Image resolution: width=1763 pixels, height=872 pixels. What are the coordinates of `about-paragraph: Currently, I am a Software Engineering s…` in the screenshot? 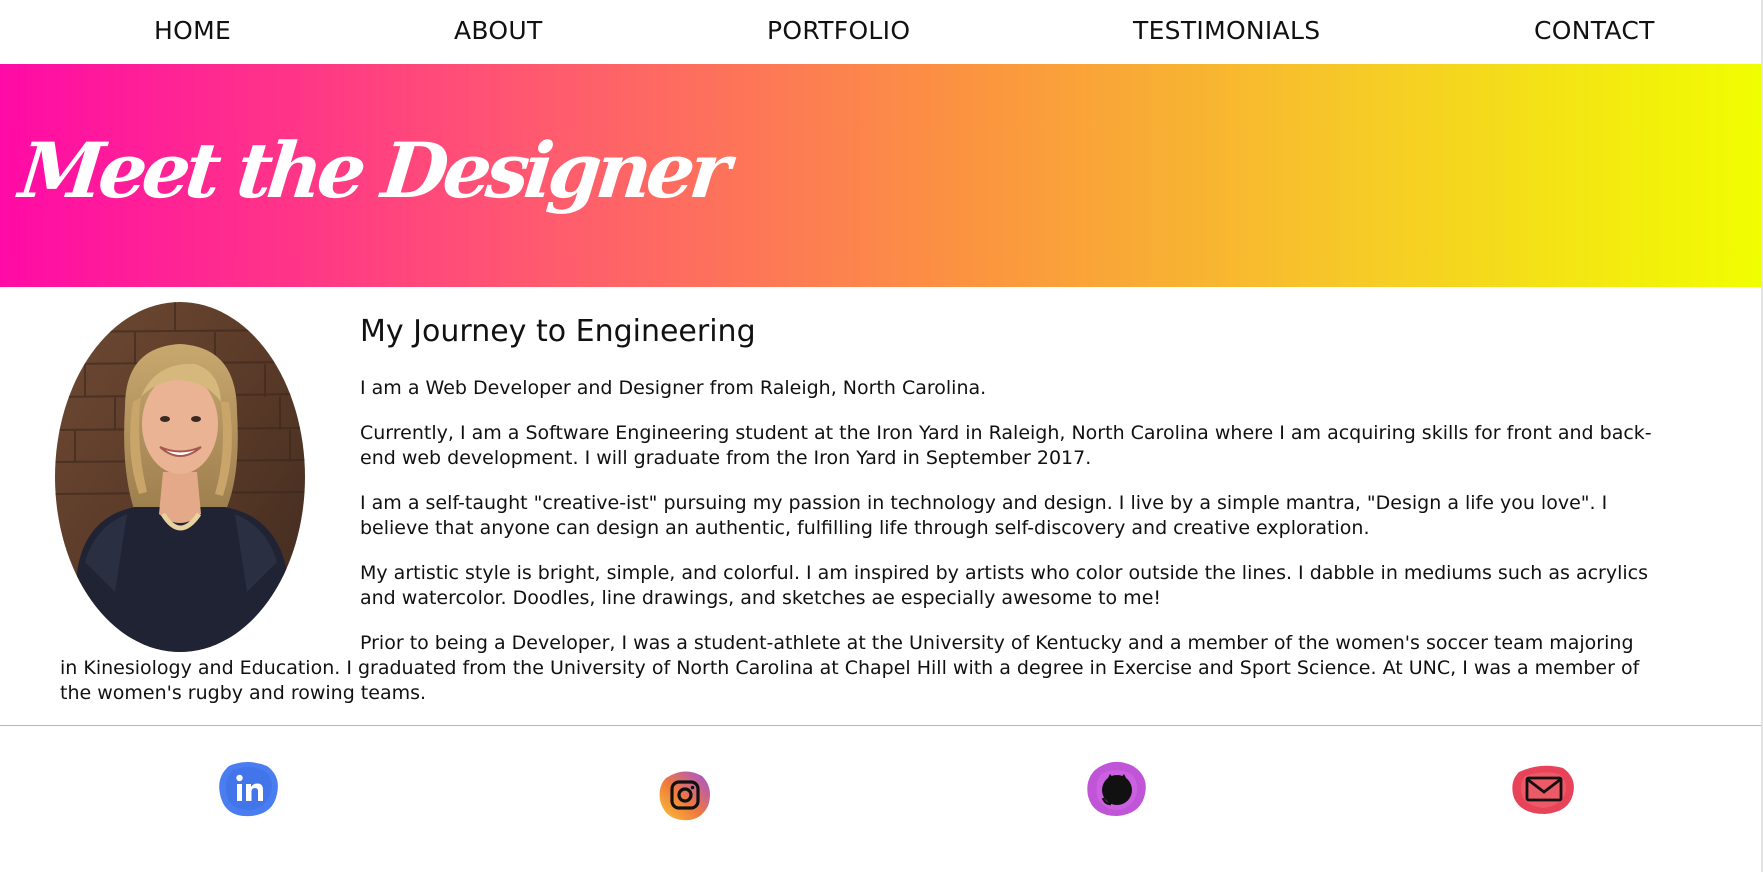 It's located at (1006, 445).